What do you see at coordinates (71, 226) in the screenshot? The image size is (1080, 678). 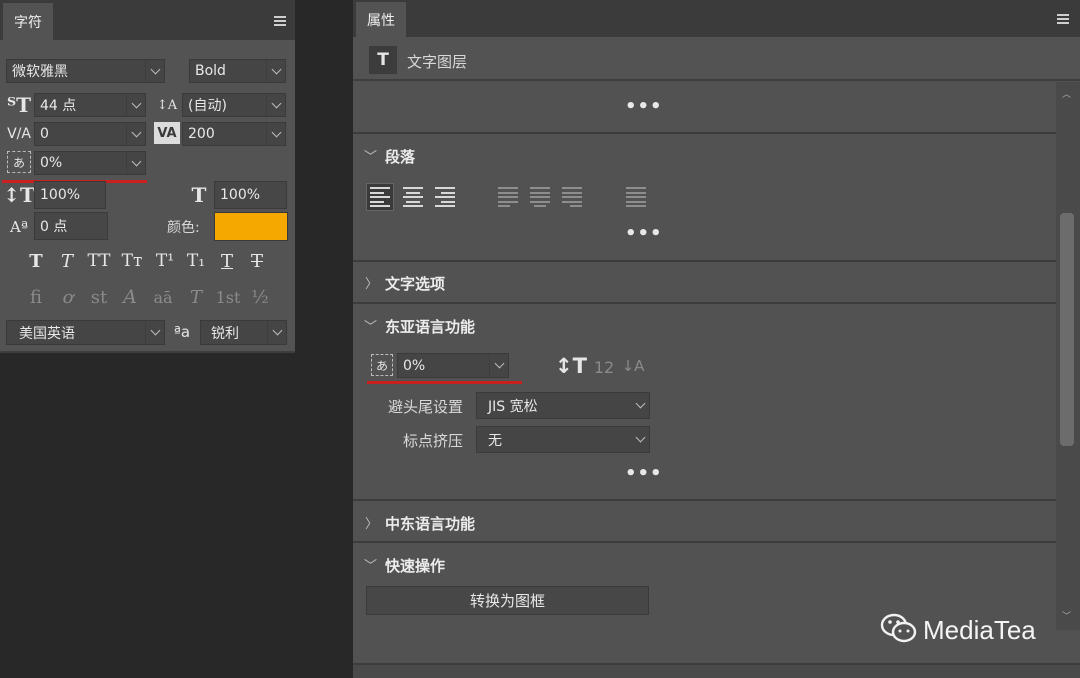 I see `baseline-shift-input: 0 点` at bounding box center [71, 226].